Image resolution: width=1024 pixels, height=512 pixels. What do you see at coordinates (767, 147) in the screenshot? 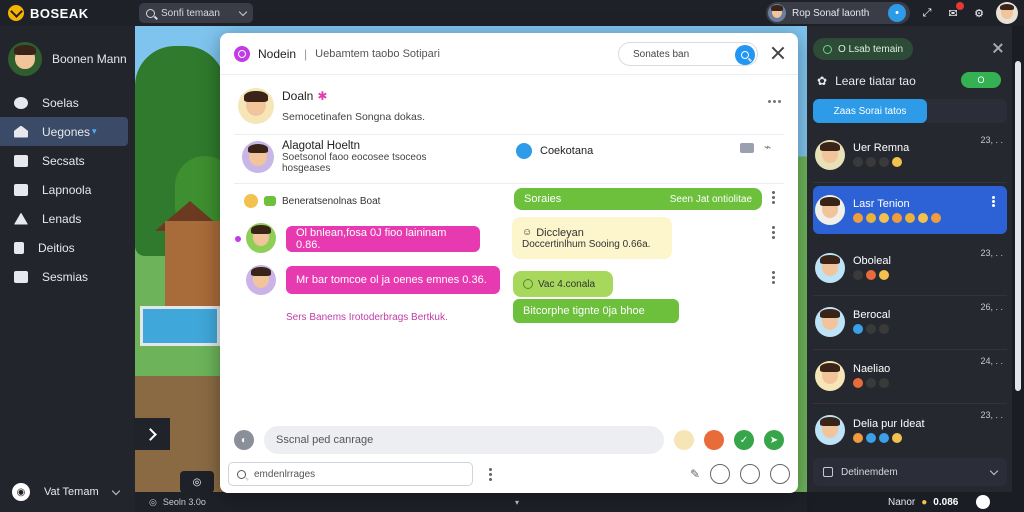
I see `pin-icon: ⌁` at bounding box center [767, 147].